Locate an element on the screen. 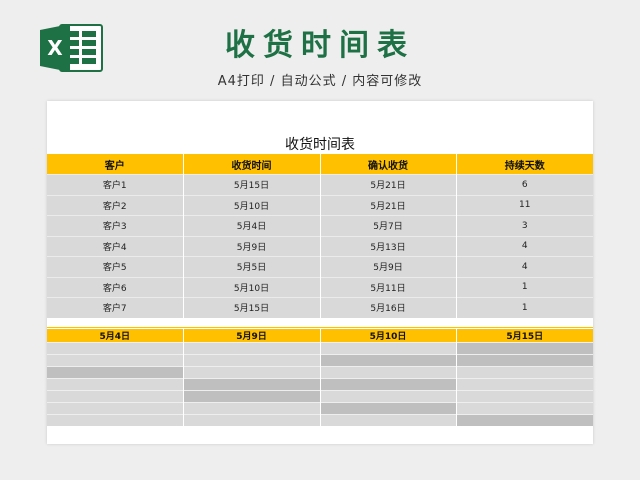 Image resolution: width=640 pixels, height=480 pixels. gantt-date-header: 5月15日 is located at coordinates (524, 336).